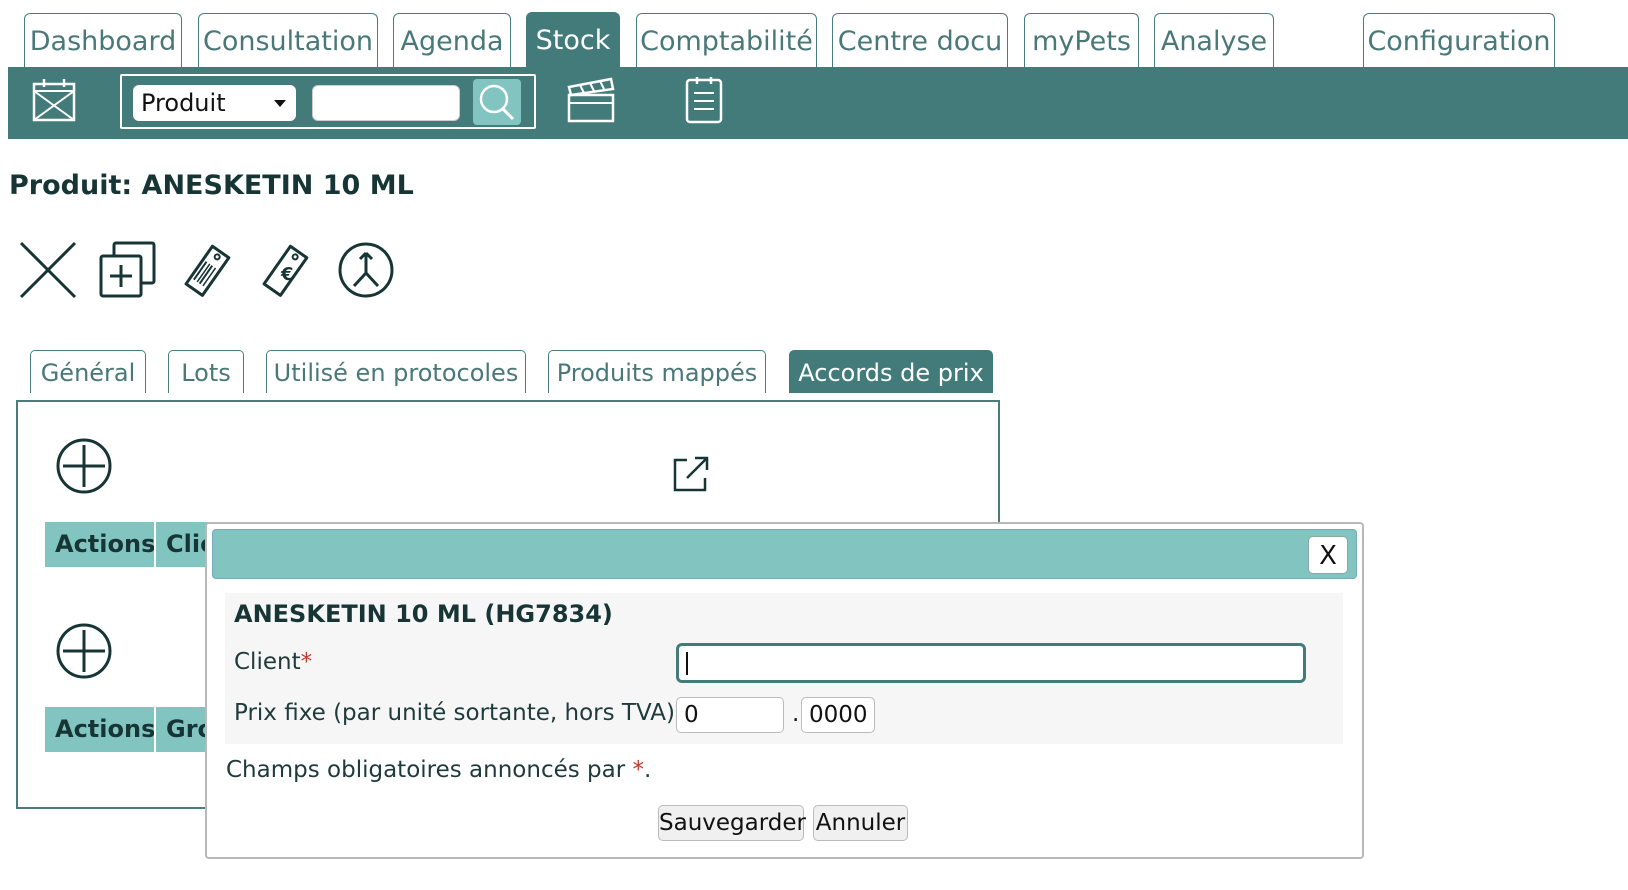 This screenshot has height=890, width=1628. What do you see at coordinates (1459, 40) in the screenshot?
I see `tab-configuration: Configuration` at bounding box center [1459, 40].